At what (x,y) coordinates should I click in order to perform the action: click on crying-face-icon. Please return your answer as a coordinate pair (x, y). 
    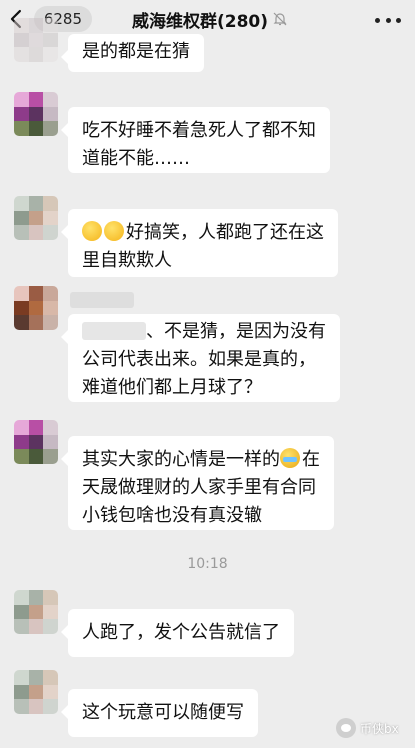
    Looking at the image, I should click on (290, 458).